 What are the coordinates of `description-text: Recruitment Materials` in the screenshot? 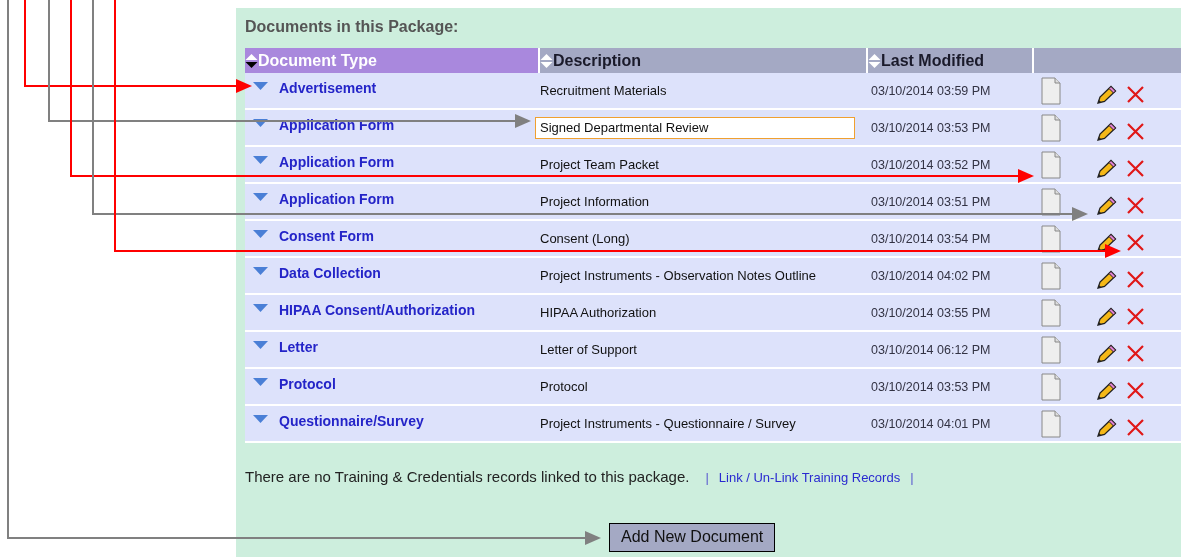 It's located at (603, 90).